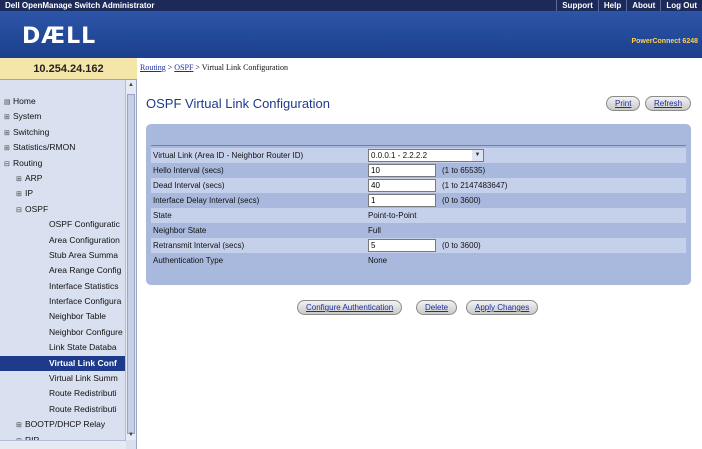 This screenshot has height=449, width=702. Describe the element at coordinates (399, 155) in the screenshot. I see `virtual-link-selected-value: 0.0.0.1 - 2.2.2.2` at that location.